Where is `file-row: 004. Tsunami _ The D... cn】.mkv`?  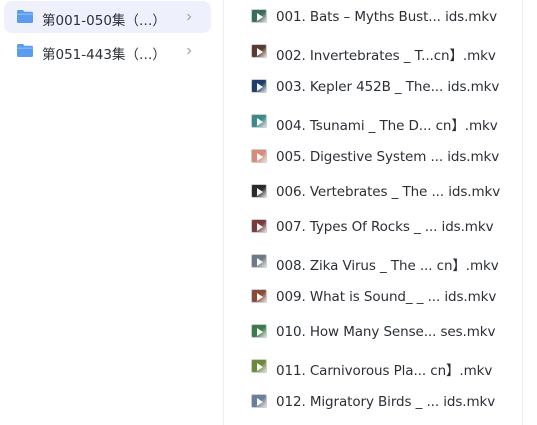
file-row: 004. Tsunami _ The D... cn】.mkv is located at coordinates (373, 122).